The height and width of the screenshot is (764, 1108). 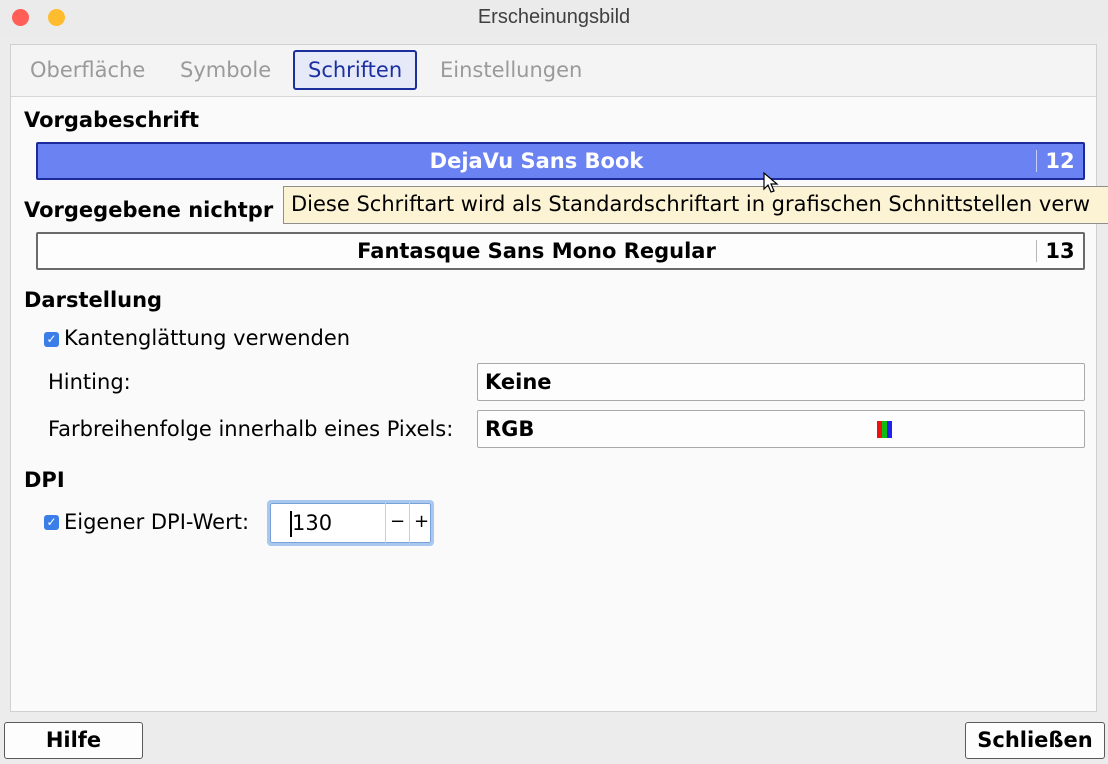 I want to click on hinting-value: Keine, so click(x=518, y=382).